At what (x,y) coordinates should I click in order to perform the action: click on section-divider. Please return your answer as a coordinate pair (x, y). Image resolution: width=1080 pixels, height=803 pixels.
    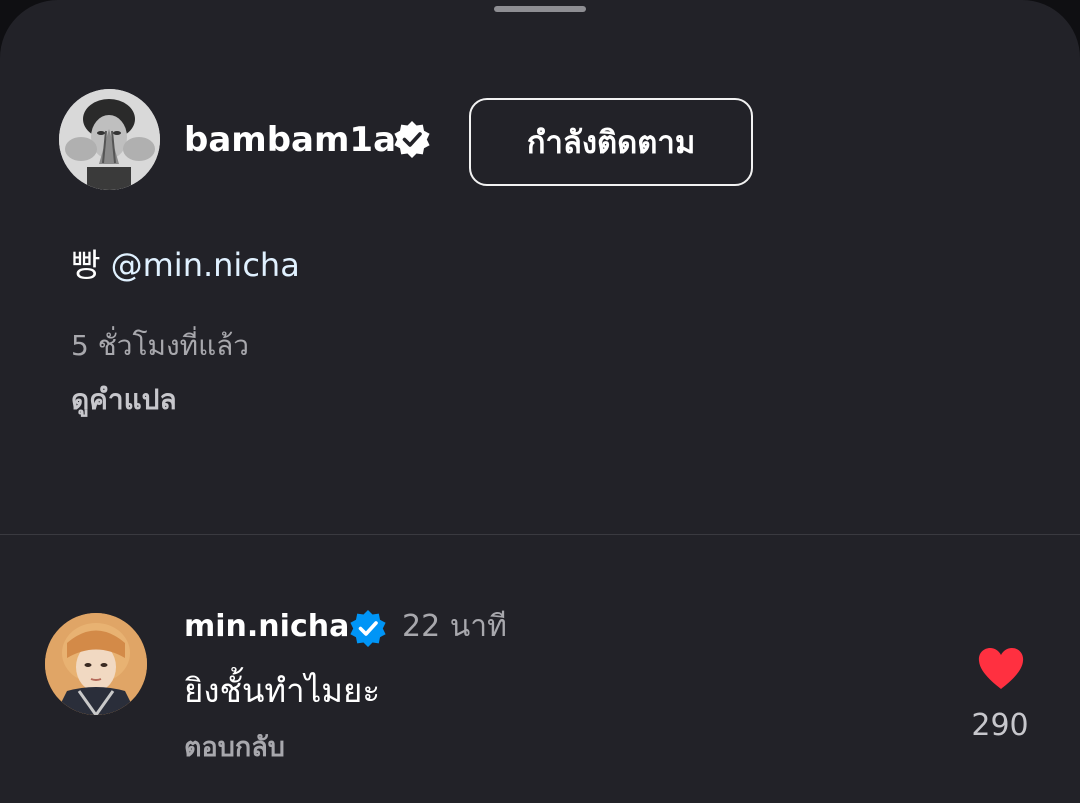
    Looking at the image, I should click on (540, 534).